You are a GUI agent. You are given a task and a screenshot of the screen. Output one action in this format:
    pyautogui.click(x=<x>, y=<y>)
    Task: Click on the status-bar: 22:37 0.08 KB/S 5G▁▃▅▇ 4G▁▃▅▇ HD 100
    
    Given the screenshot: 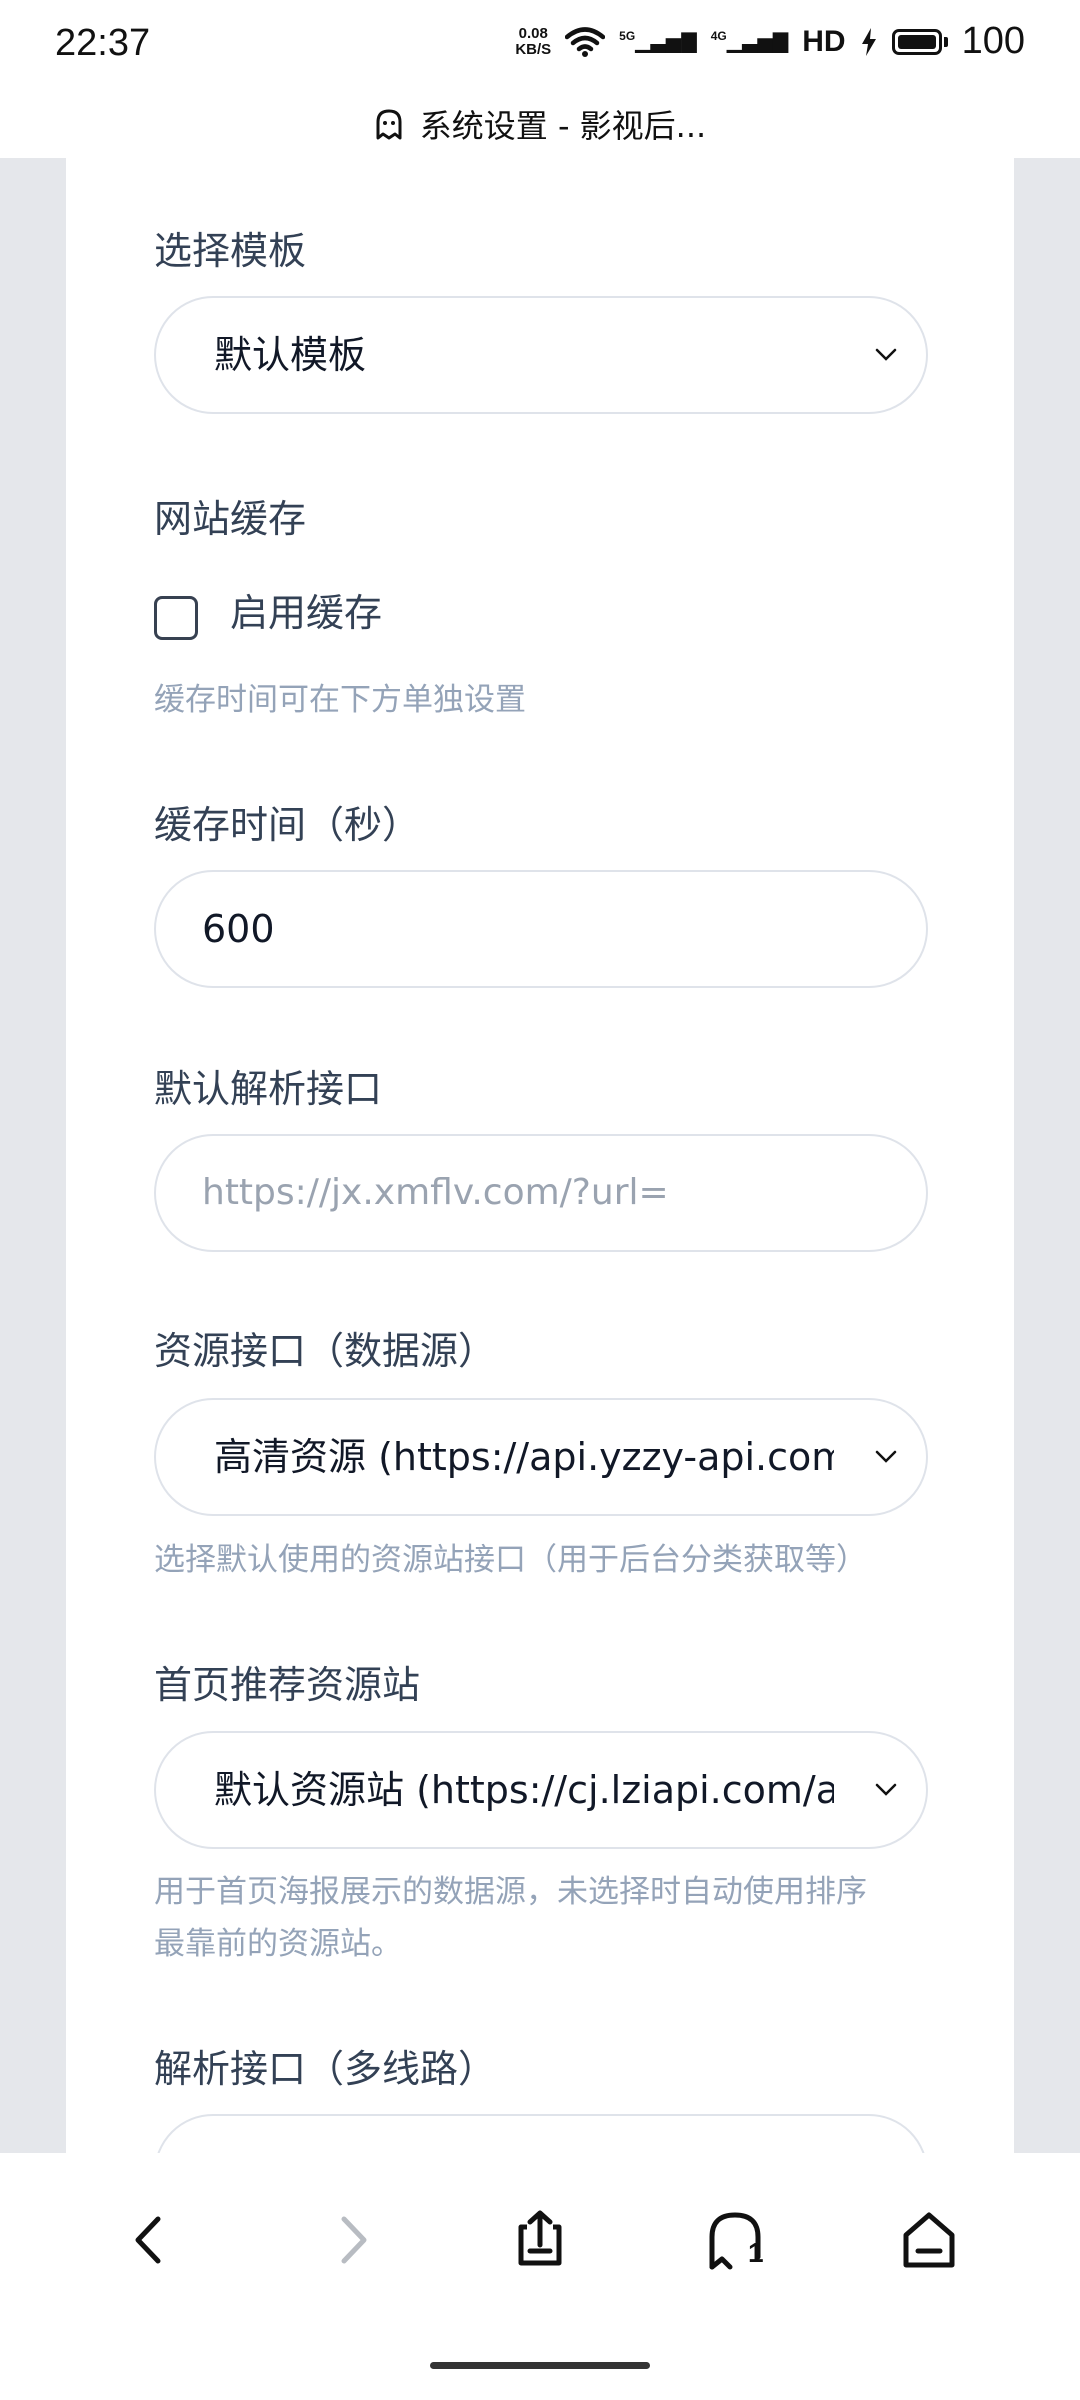 What is the action you would take?
    pyautogui.click(x=540, y=45)
    